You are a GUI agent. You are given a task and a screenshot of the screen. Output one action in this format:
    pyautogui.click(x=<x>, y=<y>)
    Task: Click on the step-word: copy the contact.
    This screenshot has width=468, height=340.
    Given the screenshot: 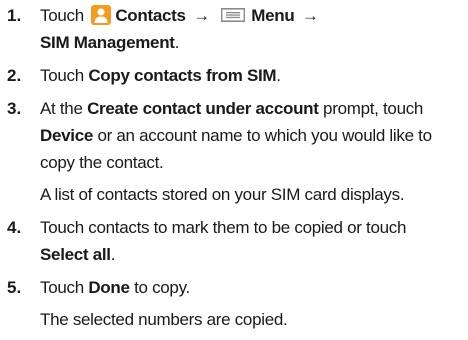 What is the action you would take?
    pyautogui.click(x=102, y=162)
    